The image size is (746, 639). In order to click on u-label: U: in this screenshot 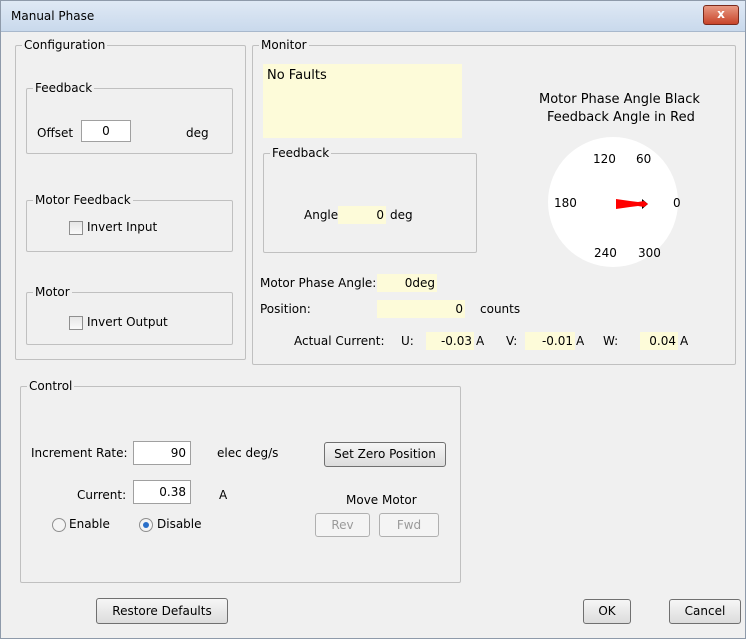, I will do `click(407, 341)`.